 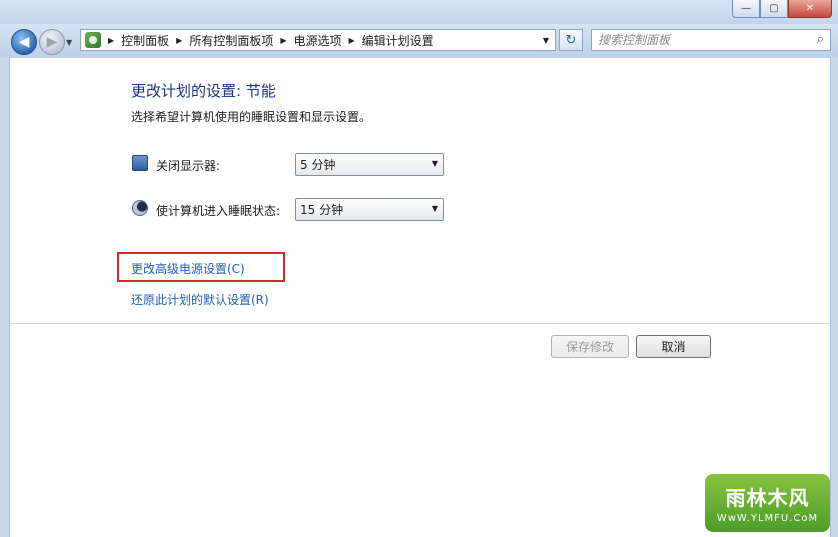 I want to click on maximize-button: ▢, so click(x=774, y=9).